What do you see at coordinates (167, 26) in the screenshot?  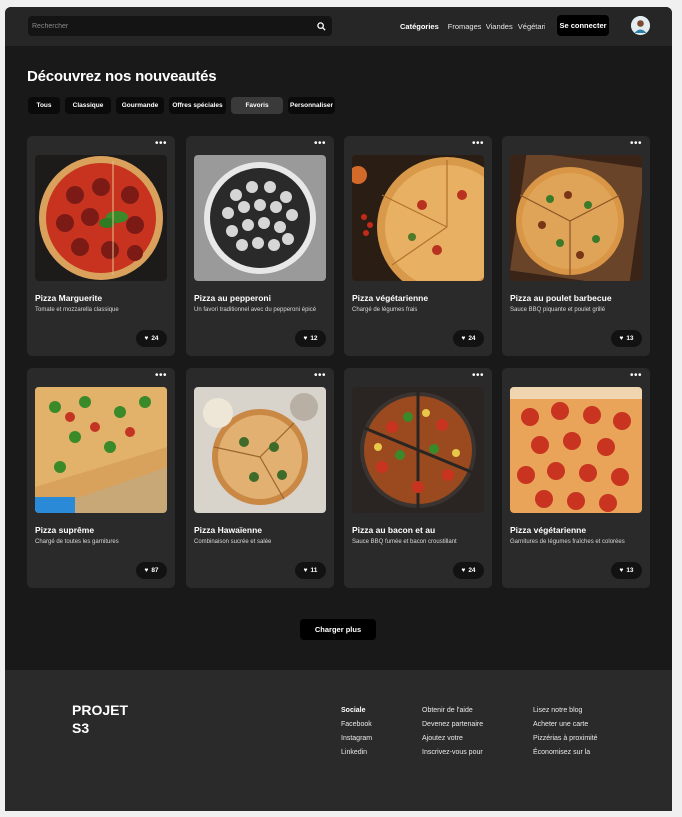 I see `search-input` at bounding box center [167, 26].